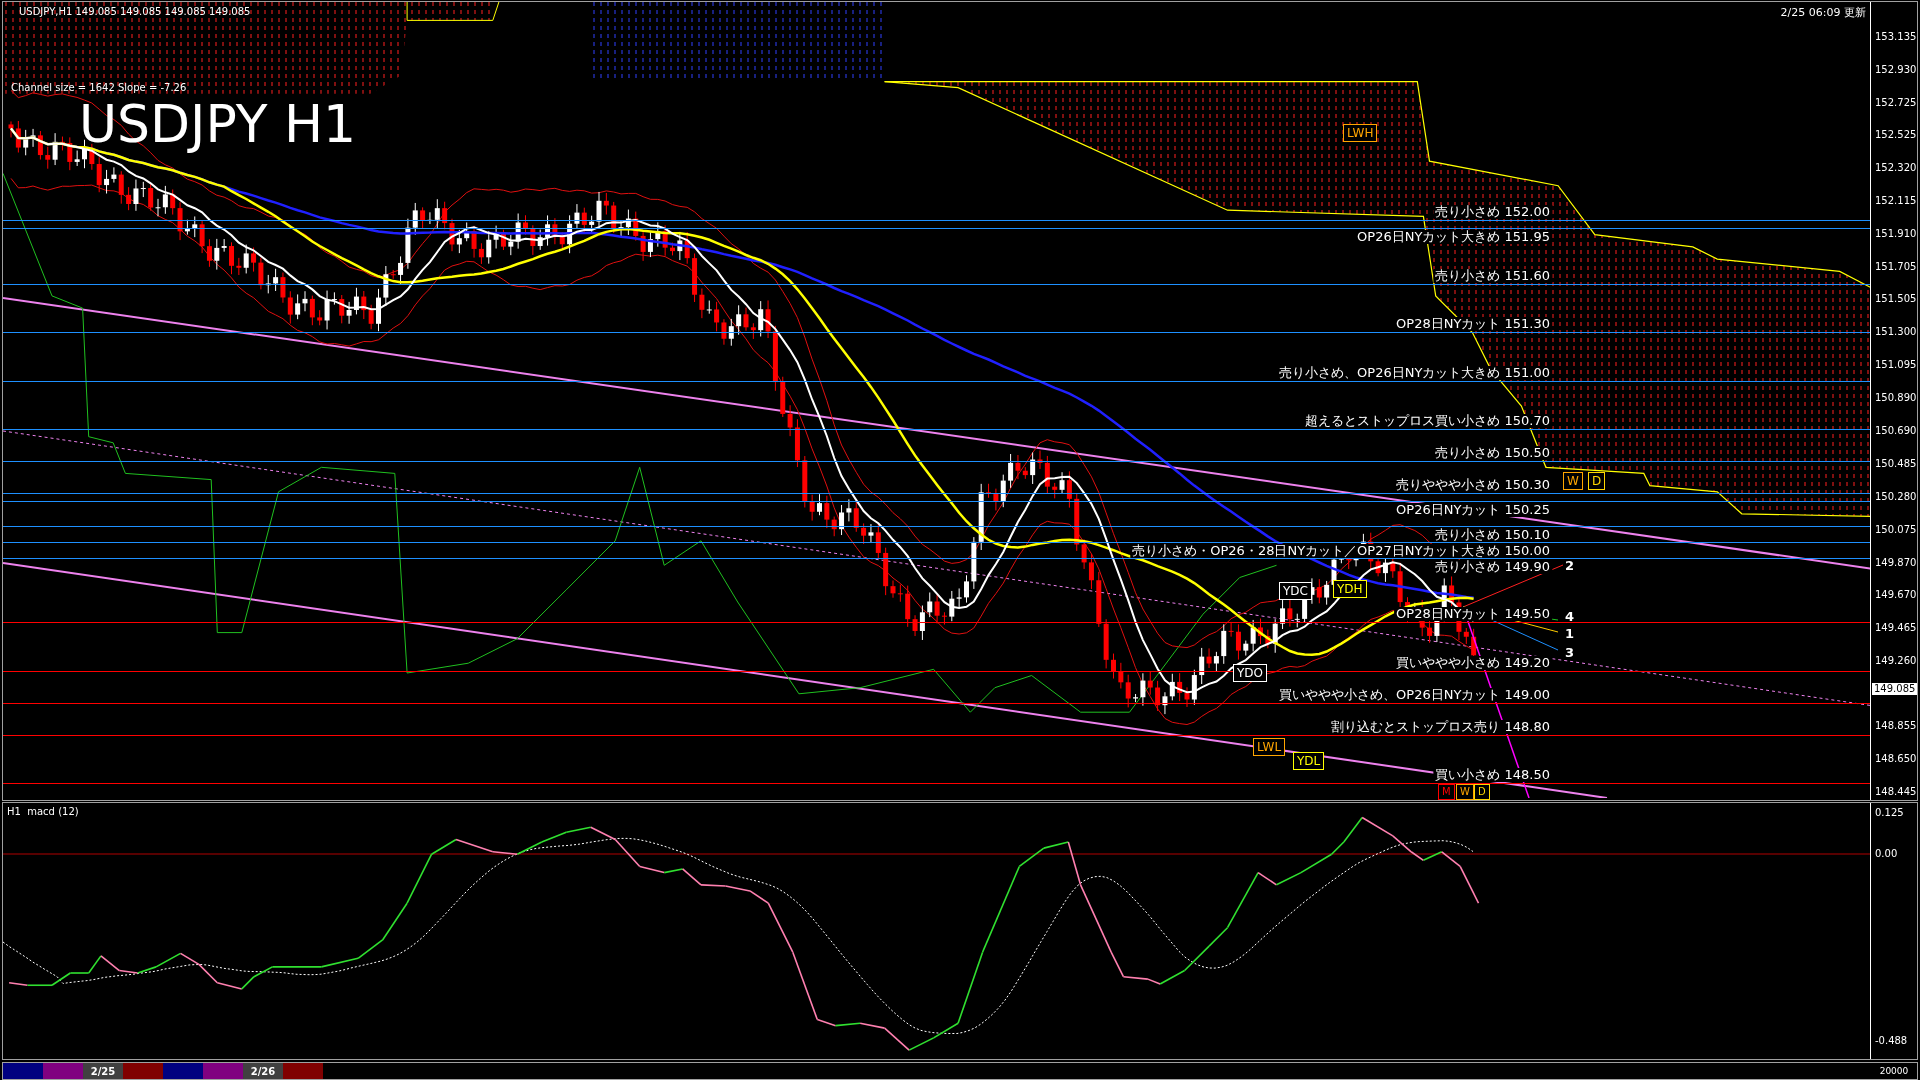 The image size is (1920, 1080). I want to click on level-label: OP26日NYカット 150.25, so click(1473, 510).